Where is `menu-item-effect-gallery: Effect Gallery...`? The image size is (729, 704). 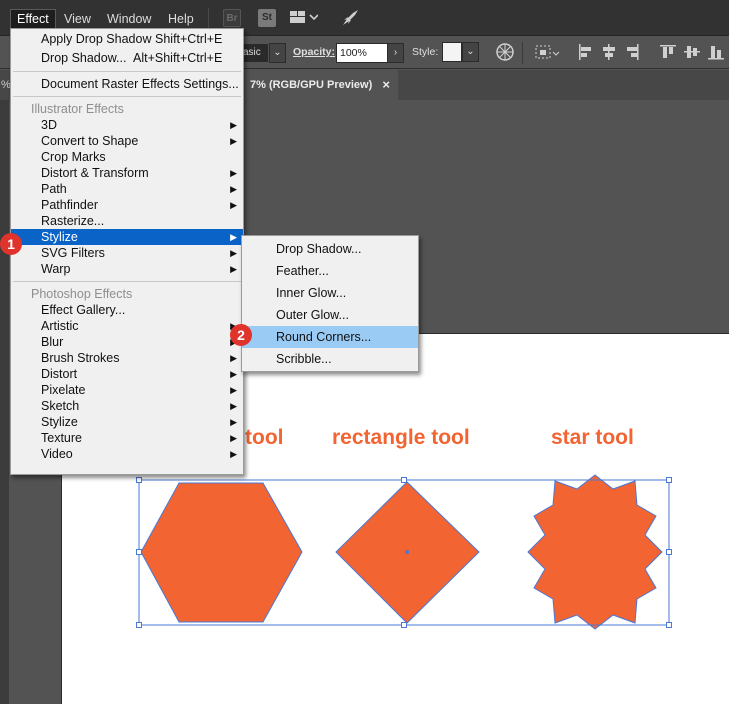 menu-item-effect-gallery: Effect Gallery... is located at coordinates (127, 310).